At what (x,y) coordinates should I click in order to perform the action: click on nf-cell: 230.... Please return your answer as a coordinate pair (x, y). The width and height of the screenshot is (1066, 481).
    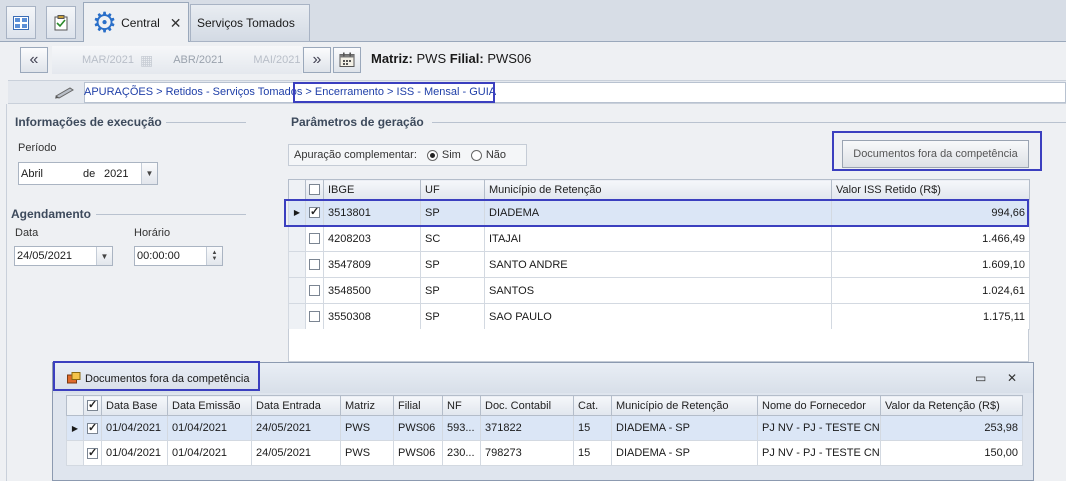
    Looking at the image, I should click on (461, 453).